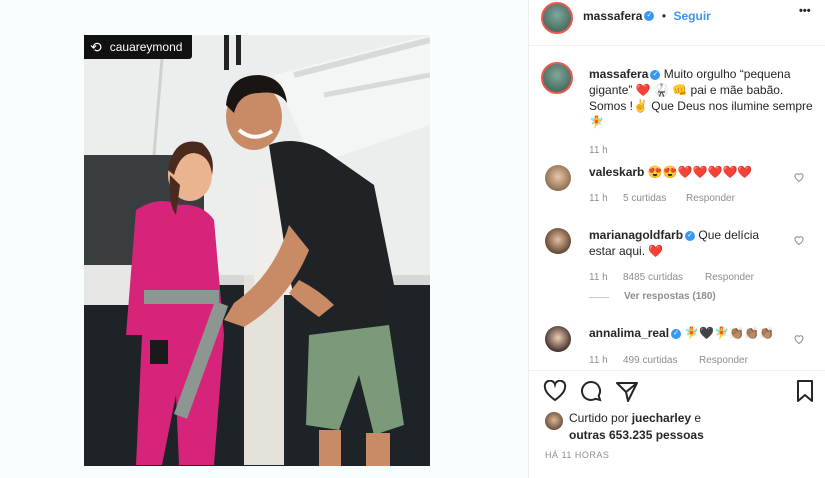  Describe the element at coordinates (612, 16) in the screenshot. I see `author-username: massafera` at that location.